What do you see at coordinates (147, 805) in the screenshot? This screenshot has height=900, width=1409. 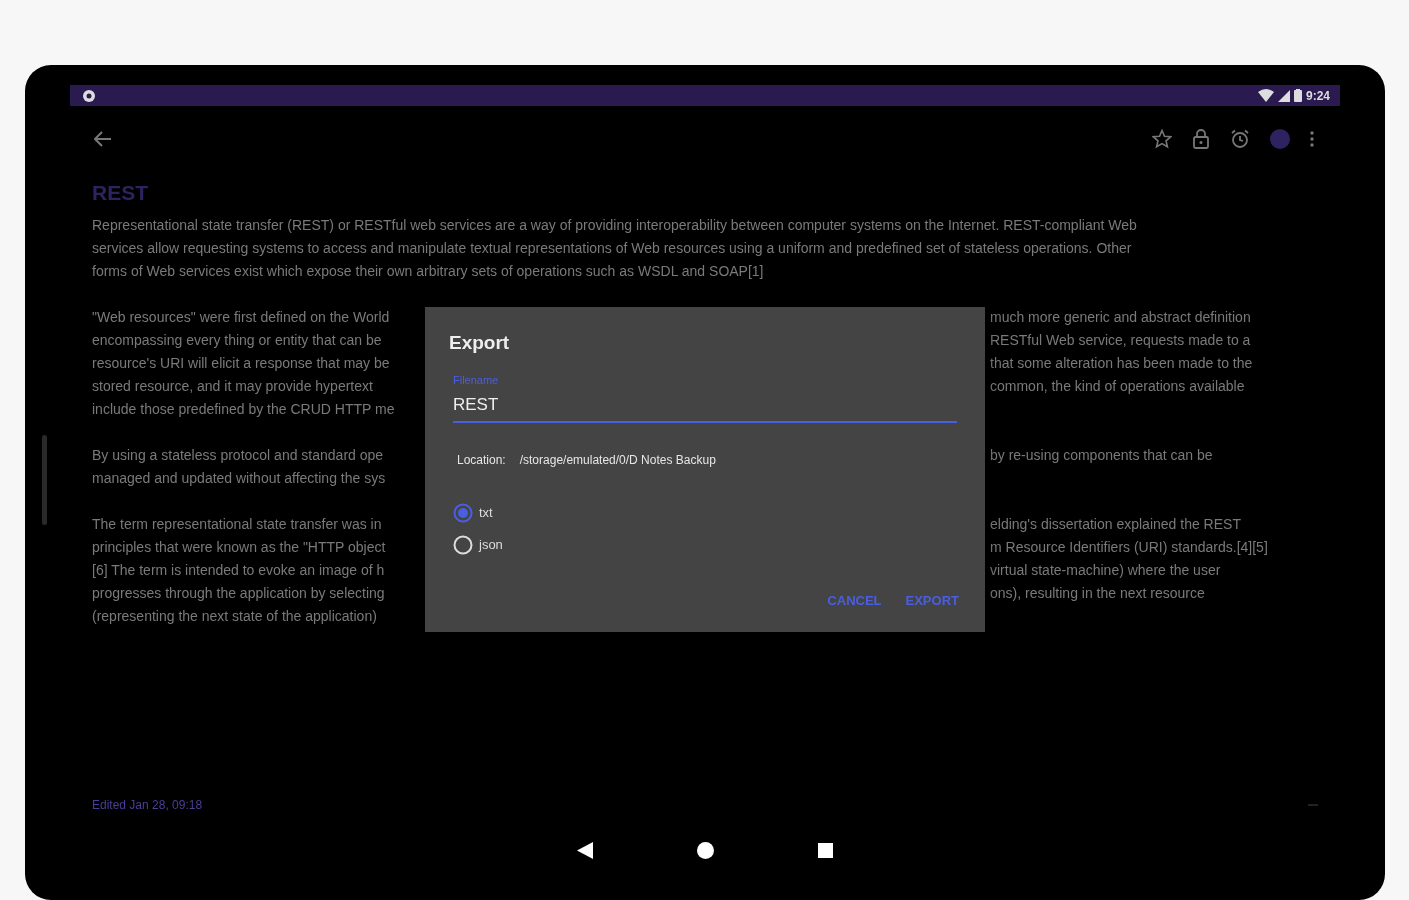 I see `edited-timestamp: Edited Jan 28, 09:18` at bounding box center [147, 805].